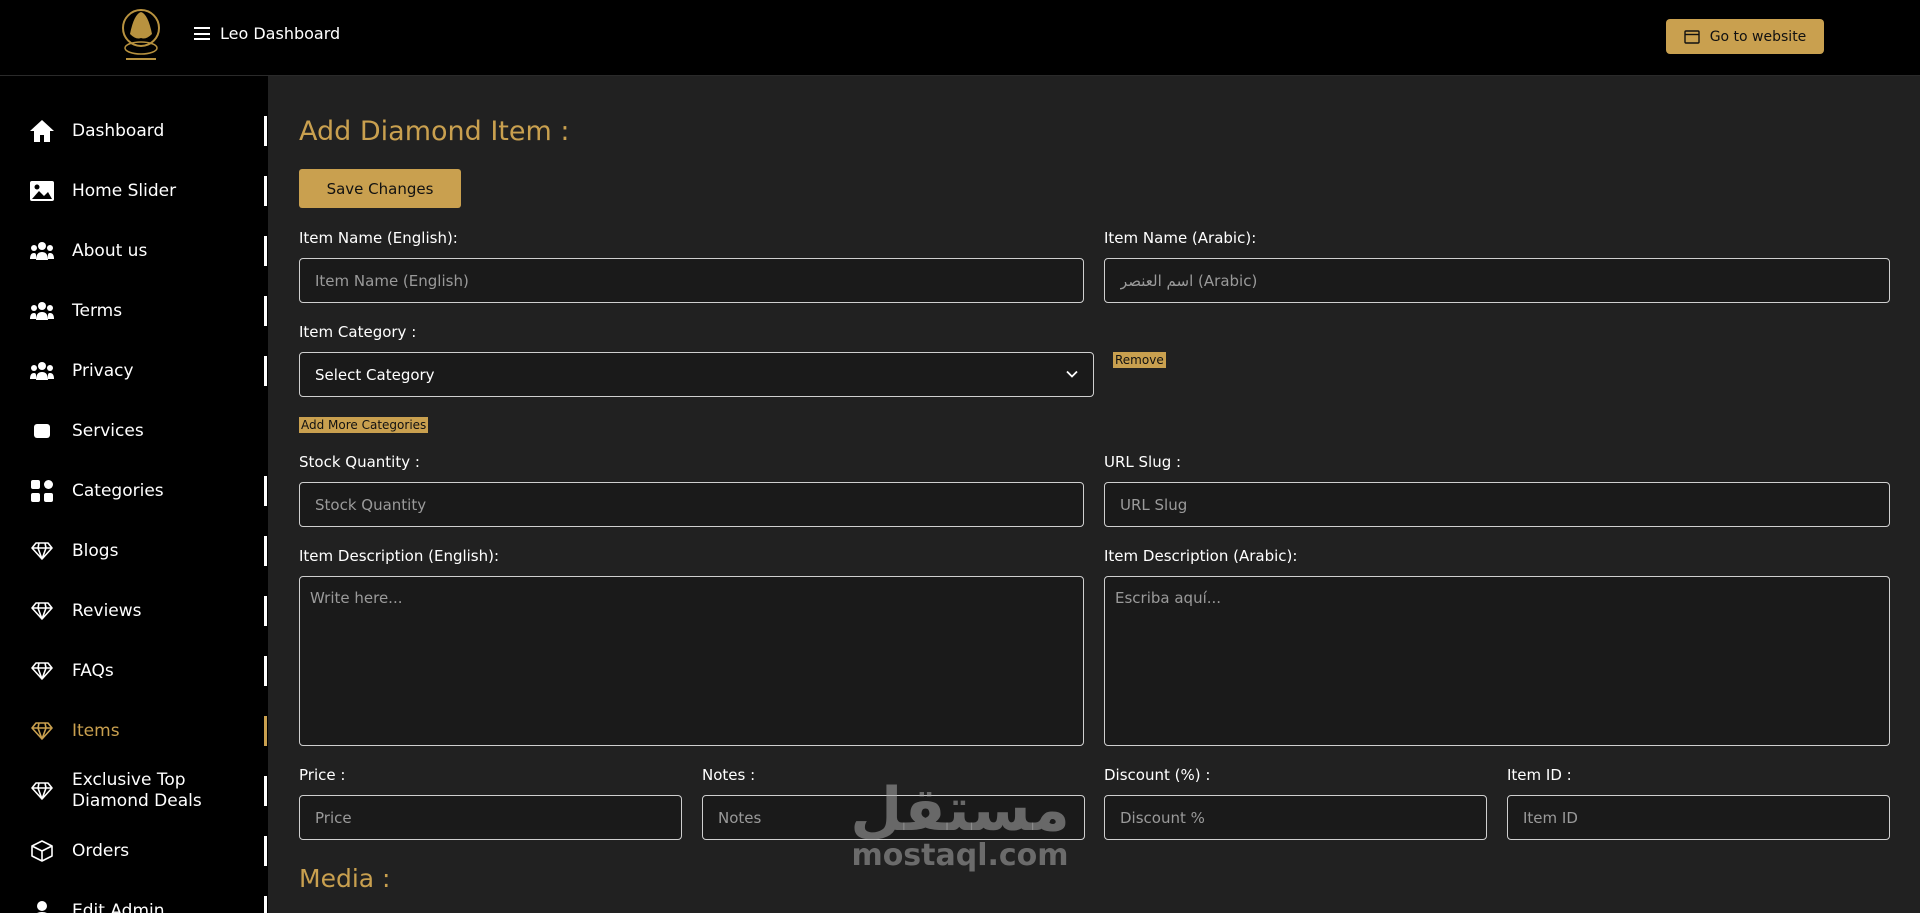  What do you see at coordinates (118, 906) in the screenshot?
I see `sidebar-item-label: Edit Admin` at bounding box center [118, 906].